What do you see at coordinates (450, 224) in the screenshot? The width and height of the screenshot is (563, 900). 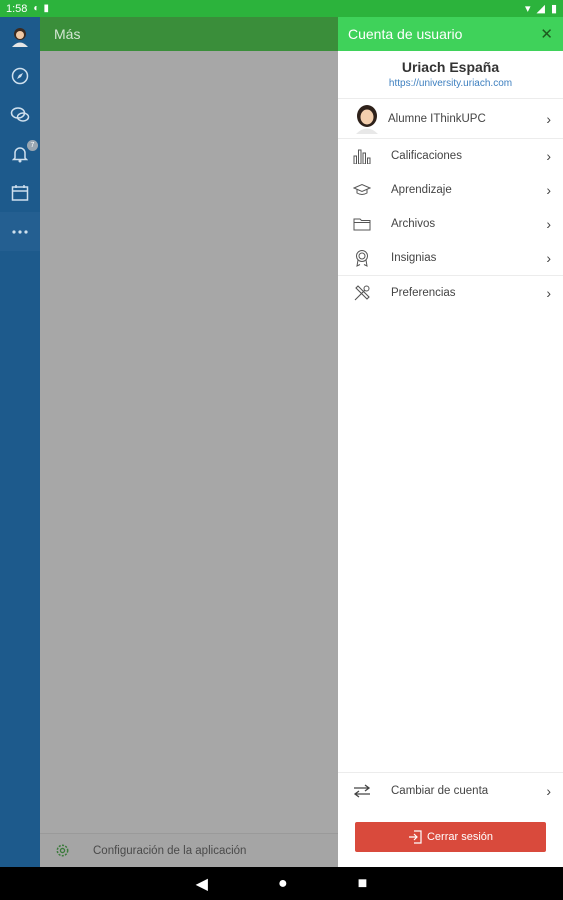 I see `menu-item-archivos: Archivos ›` at bounding box center [450, 224].